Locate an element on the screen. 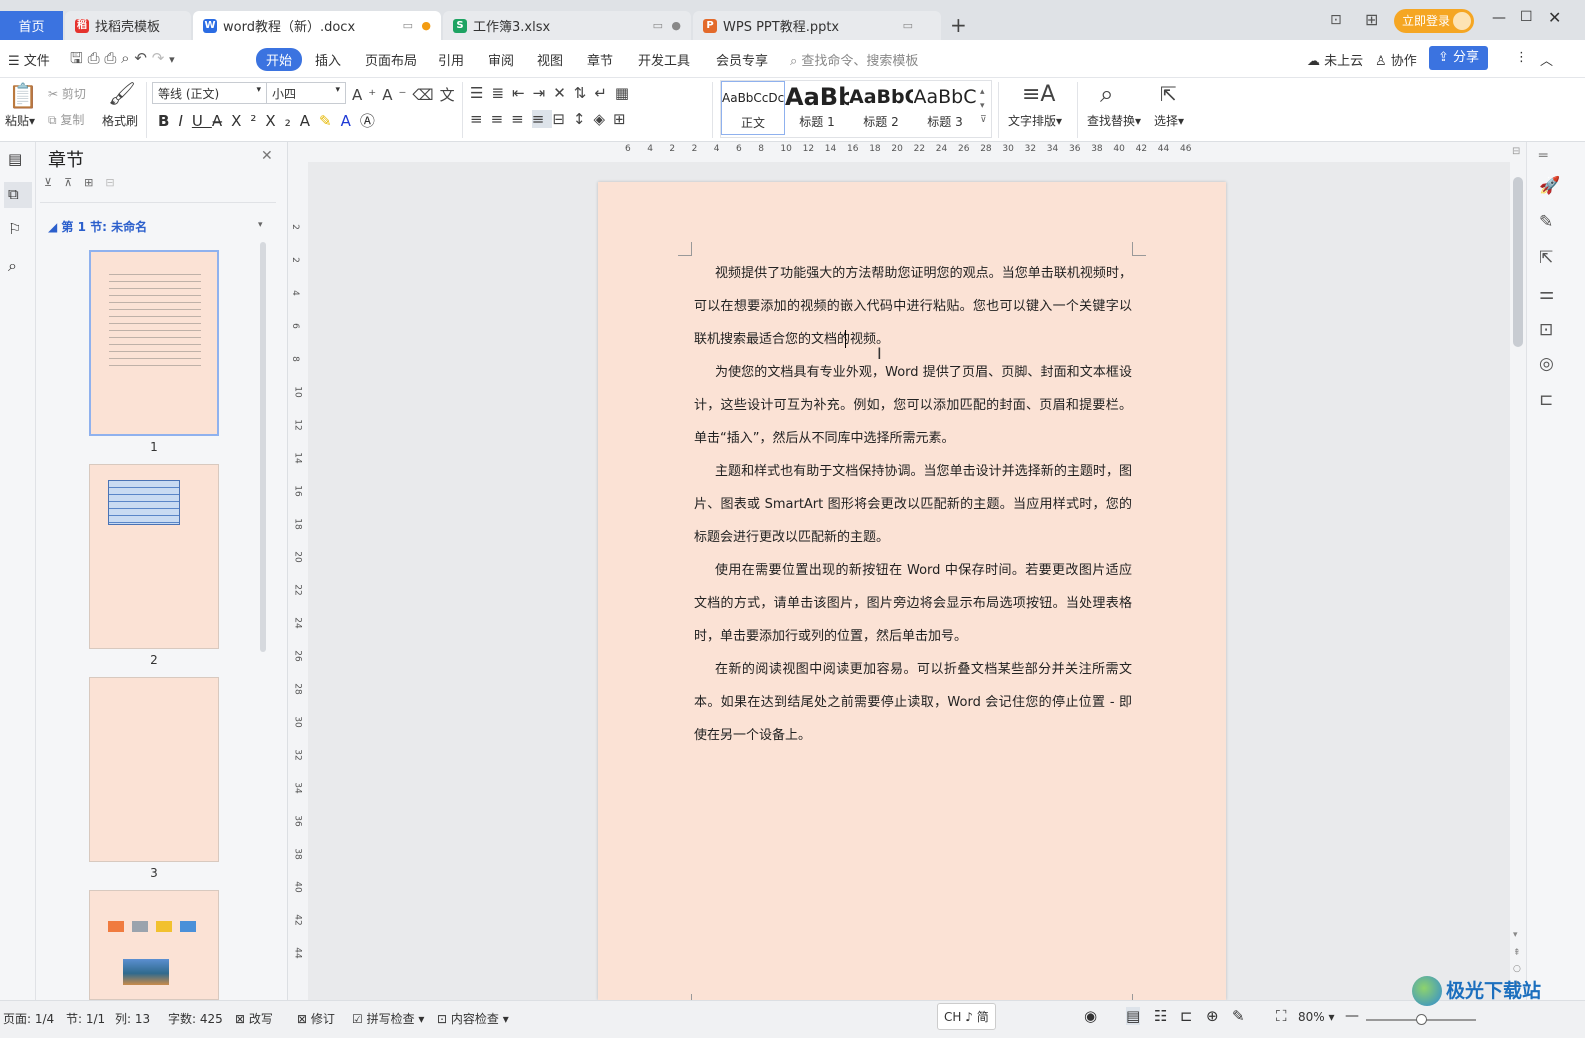  table-draw-icon: ▦ is located at coordinates (626, 93).